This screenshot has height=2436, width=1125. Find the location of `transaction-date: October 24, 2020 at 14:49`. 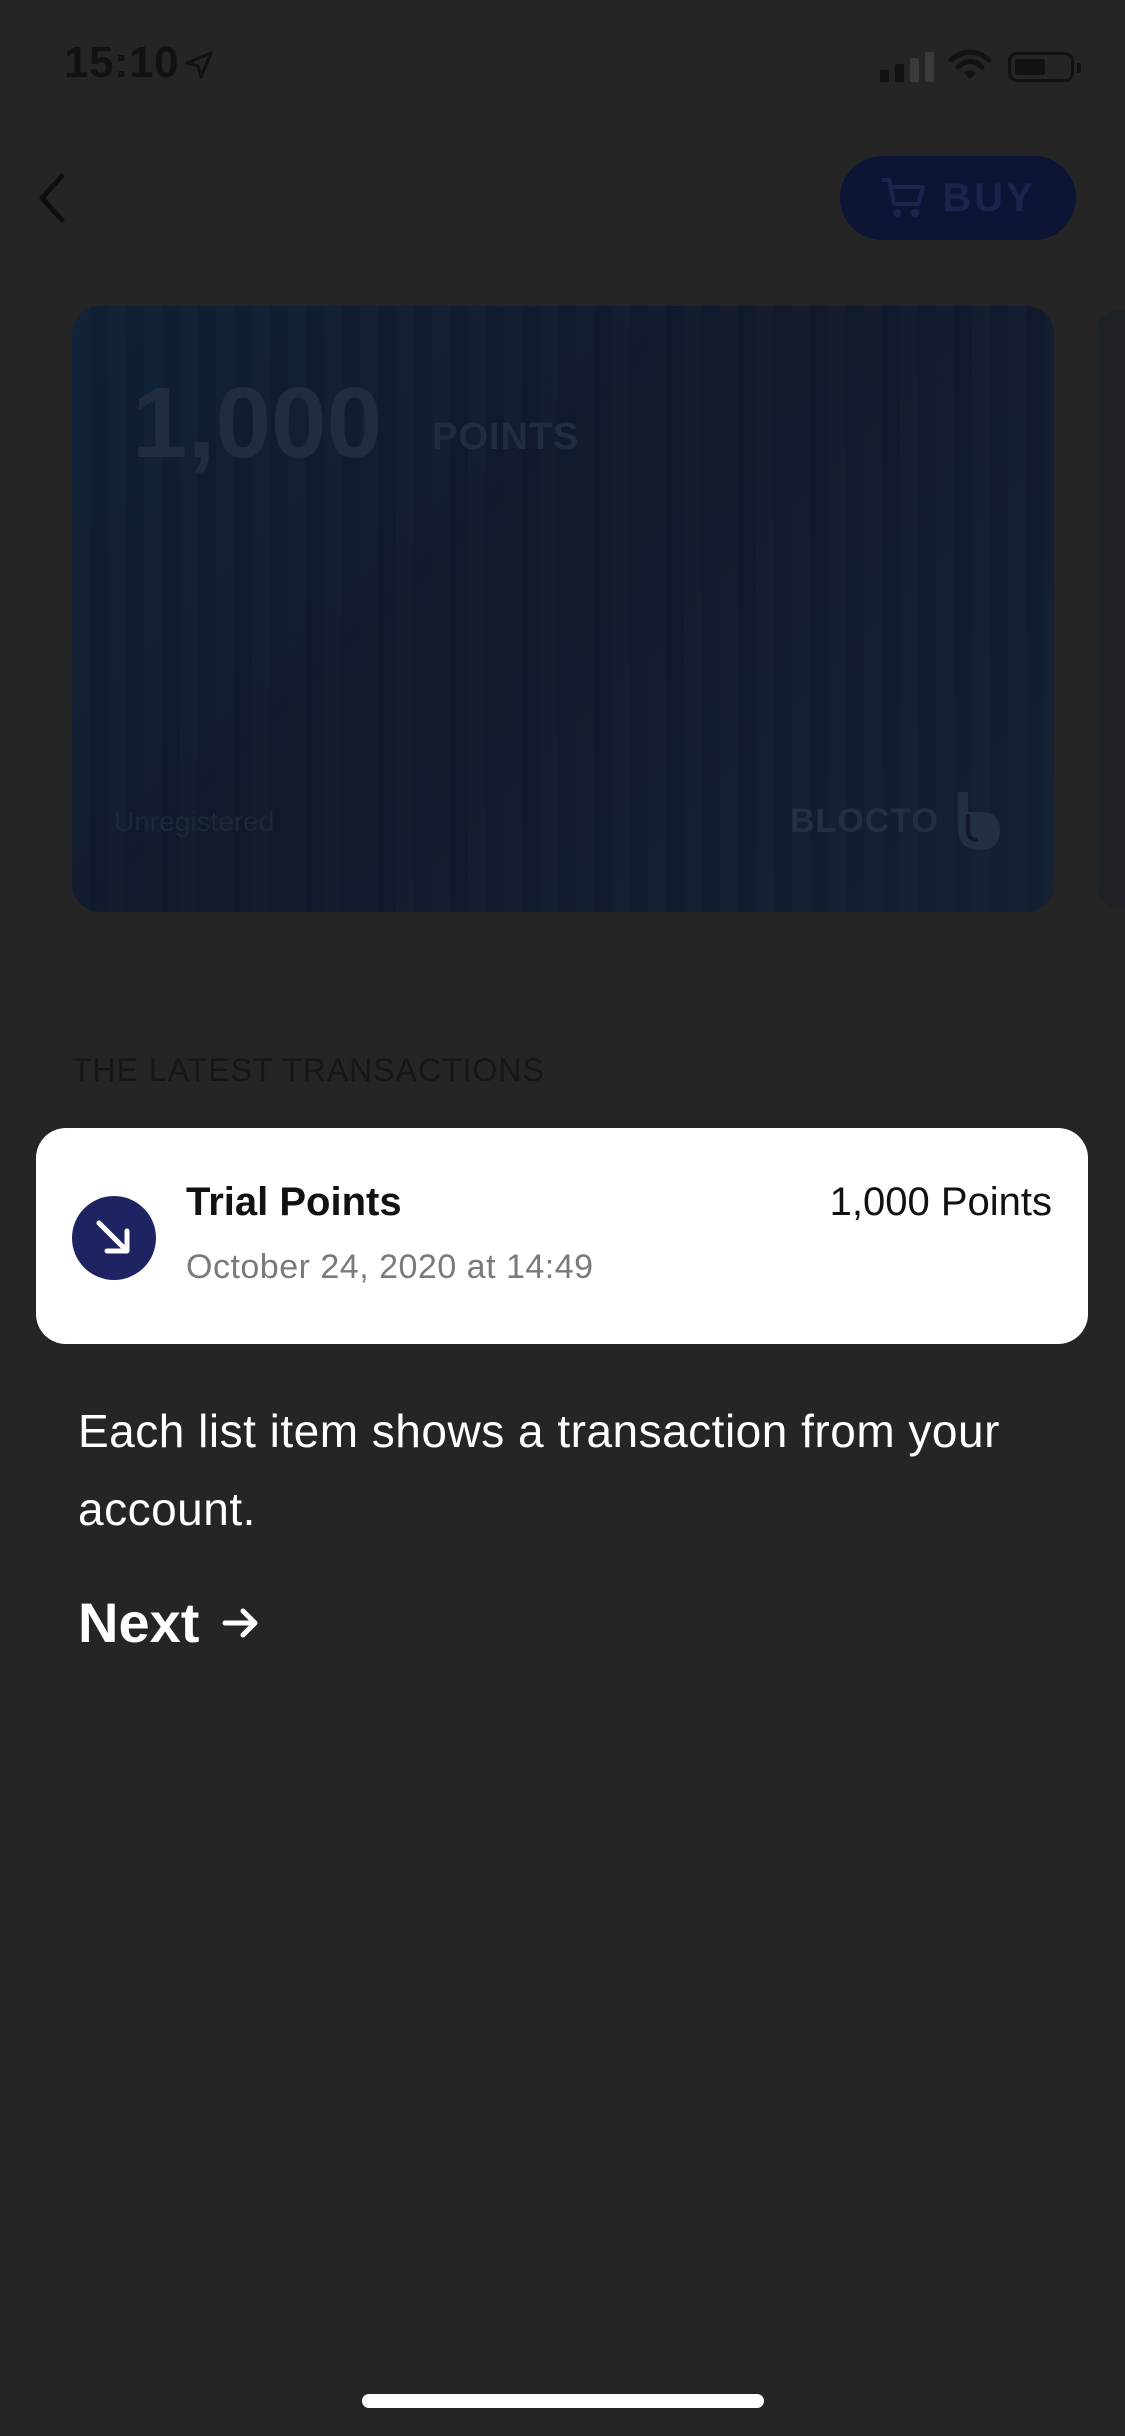

transaction-date: October 24, 2020 at 14:49 is located at coordinates (390, 1267).